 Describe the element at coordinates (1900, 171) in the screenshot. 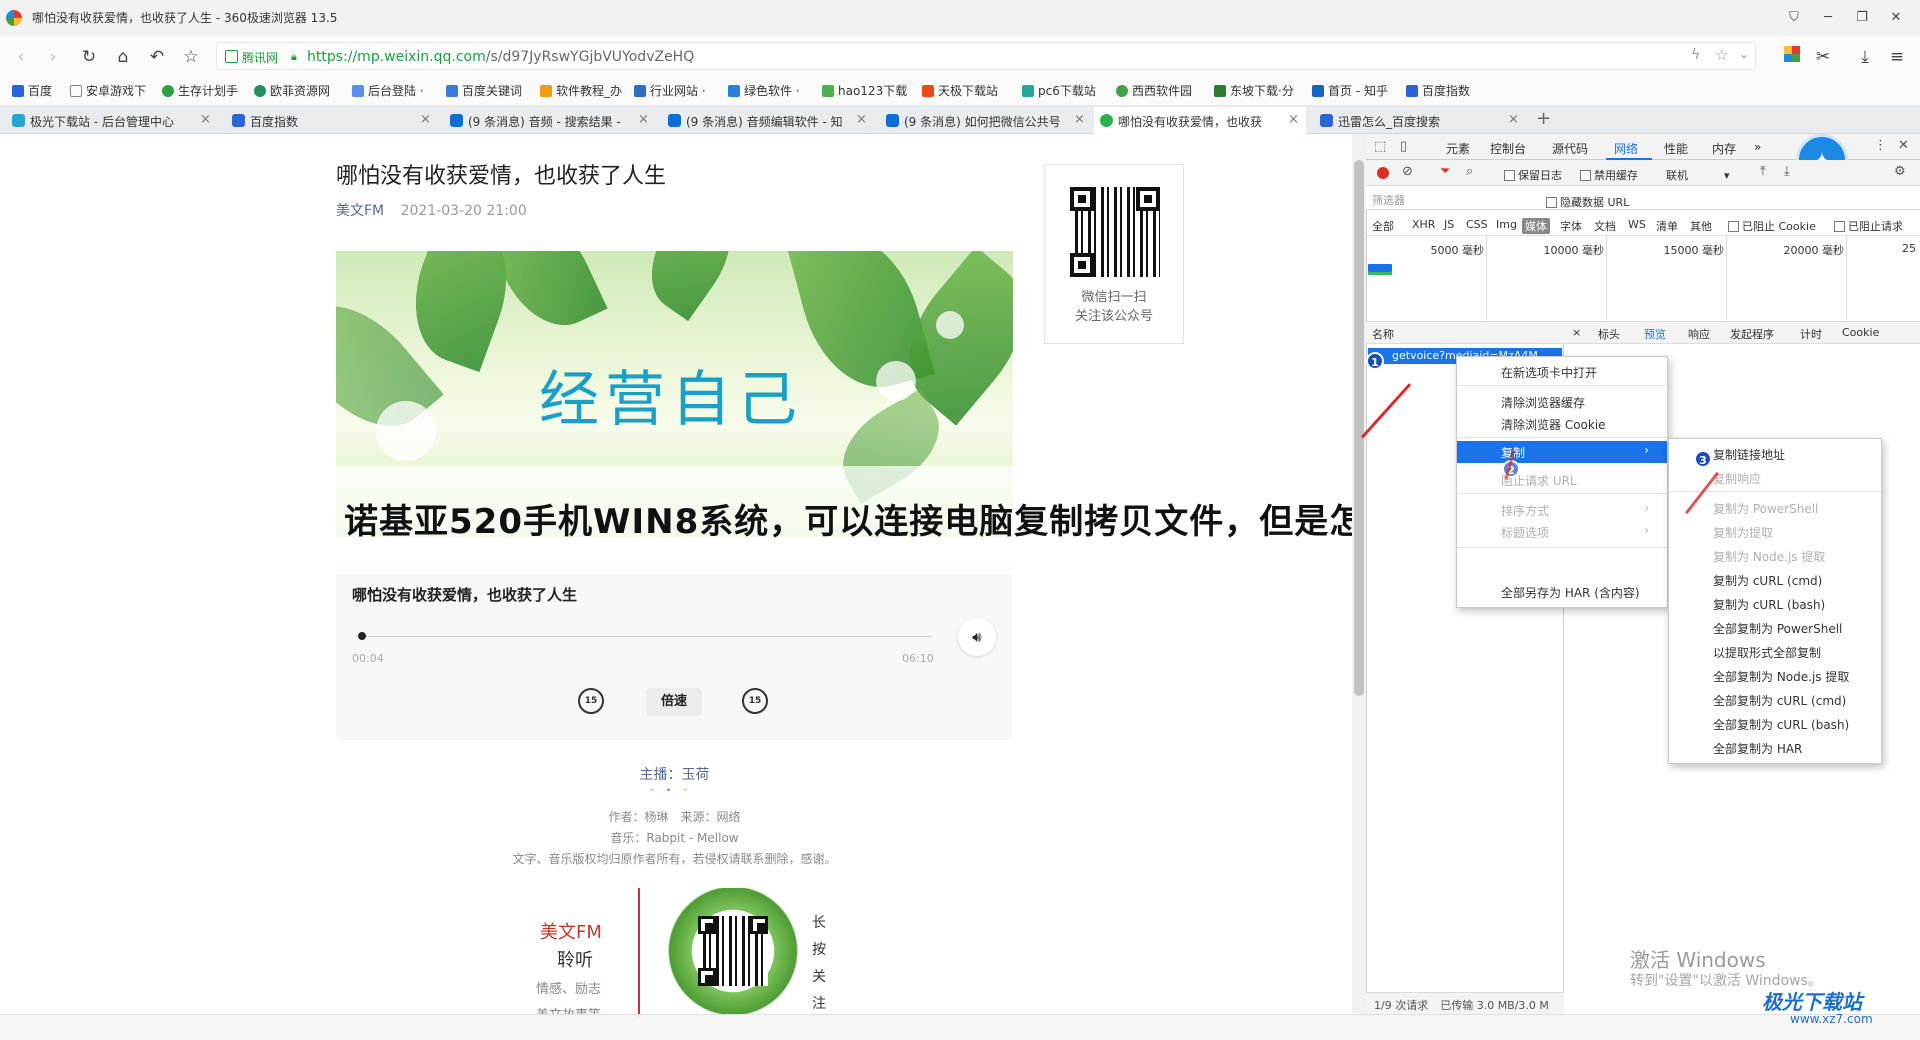

I see `settings-gear-icon: ⚙` at that location.